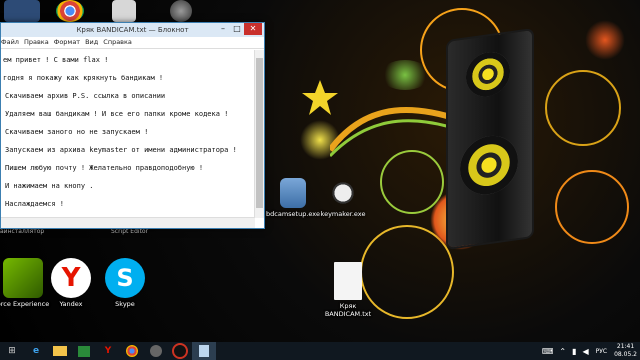 This screenshot has width=640, height=360. I want to click on window-controls: – □ ✕, so click(239, 30).